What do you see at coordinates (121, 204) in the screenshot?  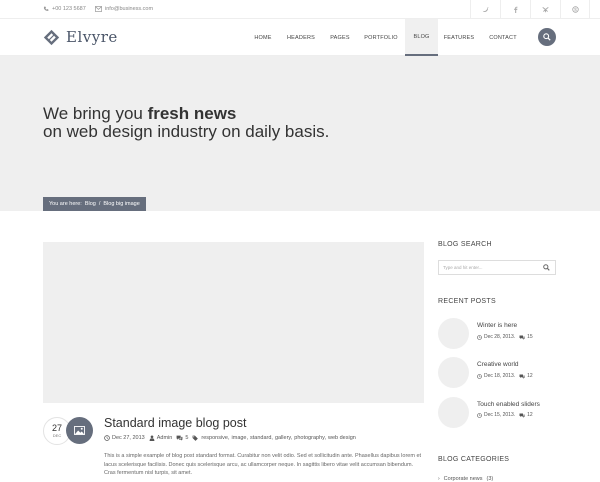 I see `breadcrumb-current: Blog big image` at bounding box center [121, 204].